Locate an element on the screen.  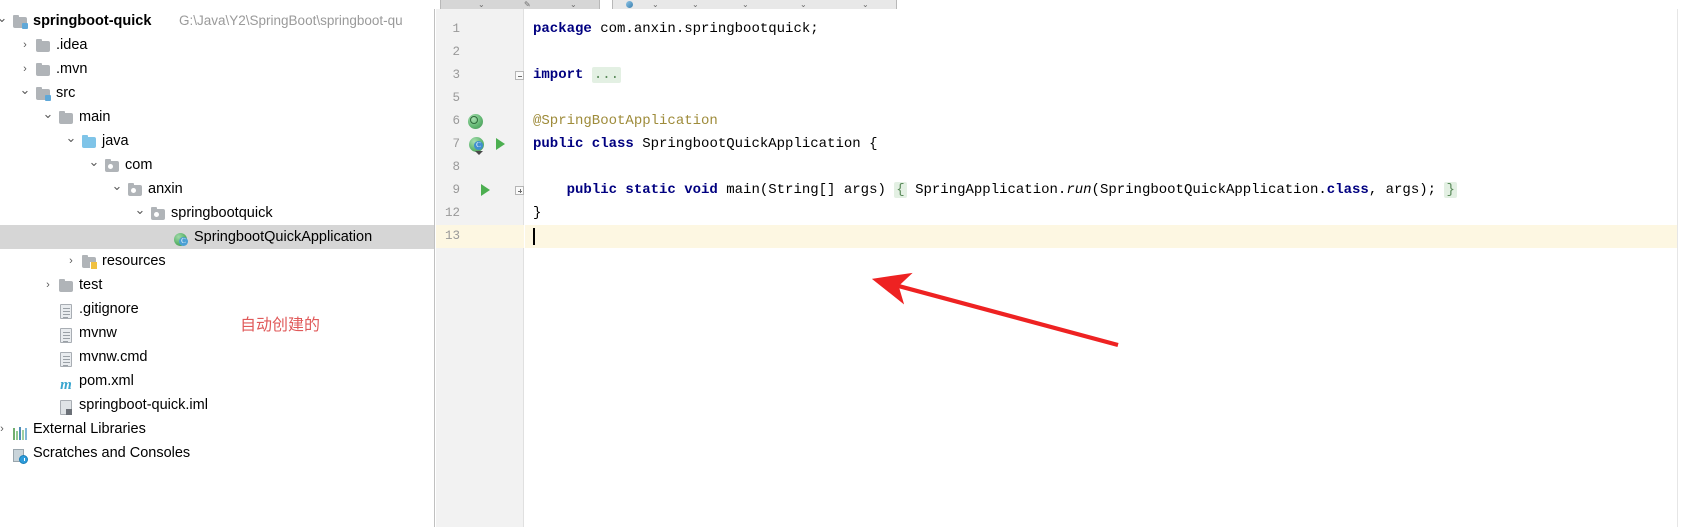
tab-strip-icon-2: ✎ is located at coordinates (527, 4).